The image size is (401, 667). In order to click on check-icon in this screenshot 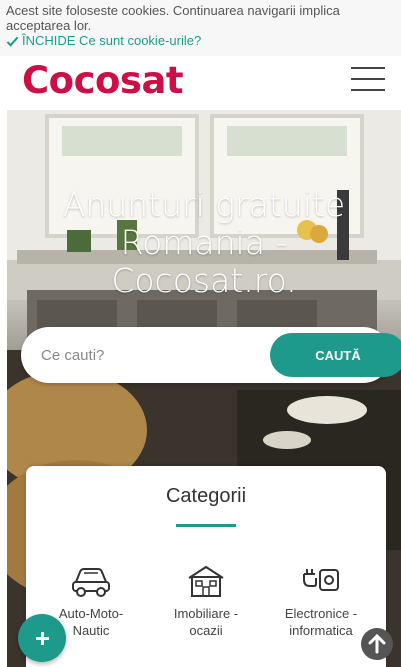, I will do `click(12, 41)`.